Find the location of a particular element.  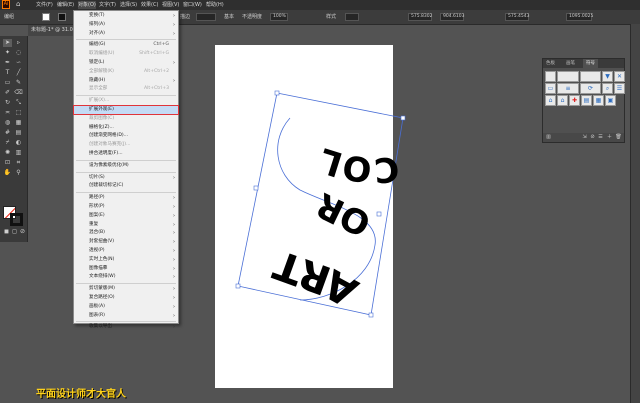

new-symbol-icon: ＋ is located at coordinates (609, 137).